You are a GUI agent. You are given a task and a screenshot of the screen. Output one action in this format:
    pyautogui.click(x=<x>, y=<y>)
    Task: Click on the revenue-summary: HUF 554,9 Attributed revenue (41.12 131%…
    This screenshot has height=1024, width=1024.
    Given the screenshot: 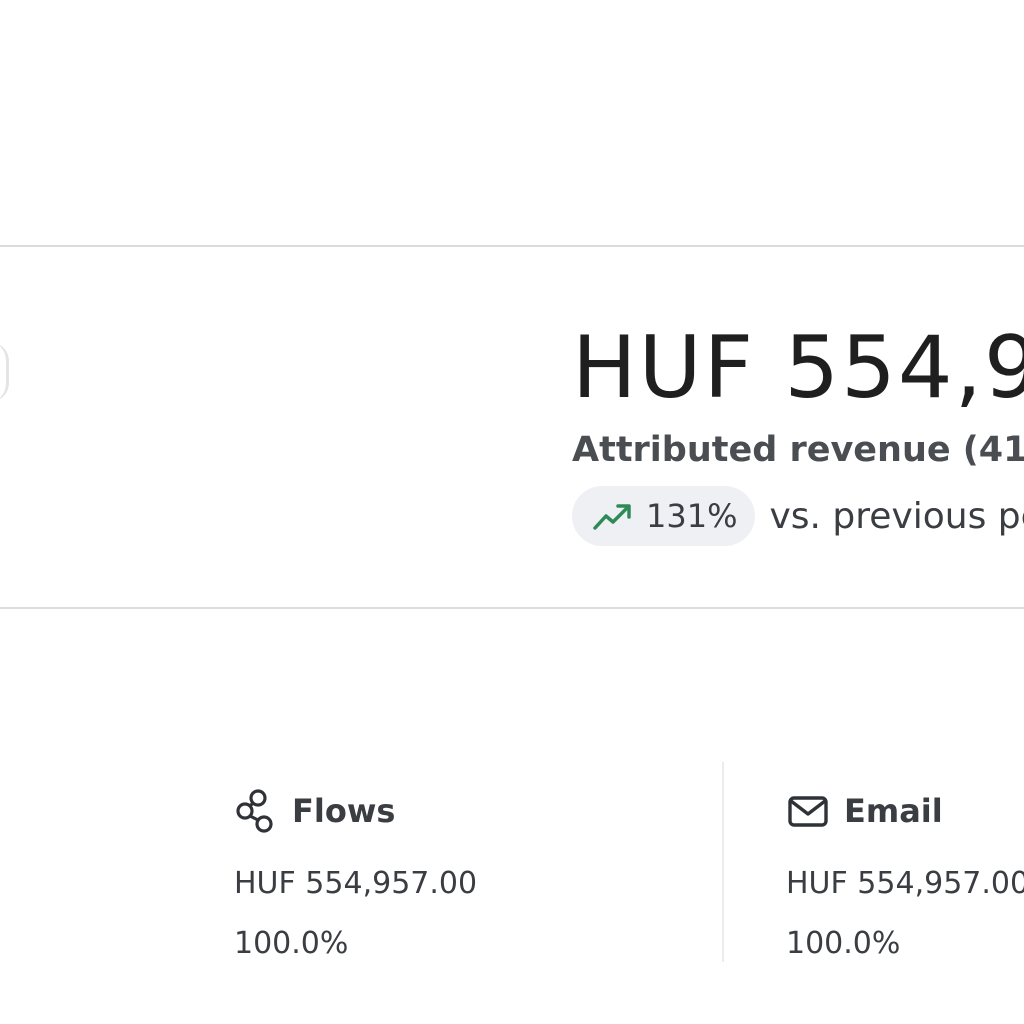 What is the action you would take?
    pyautogui.click(x=798, y=432)
    